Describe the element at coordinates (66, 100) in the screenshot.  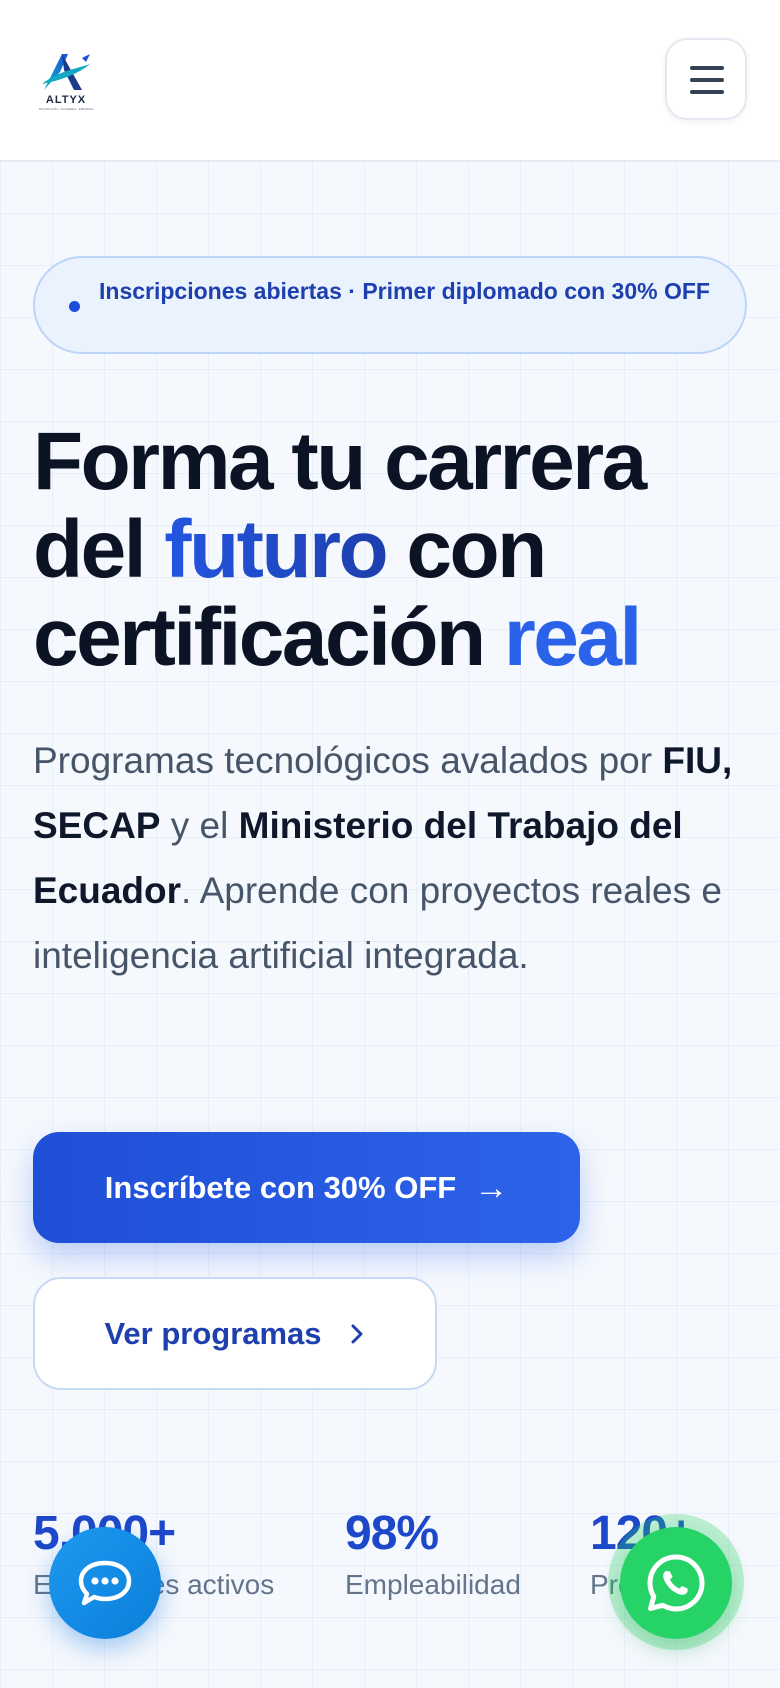
I see `logo-wordmark: ALTYX` at that location.